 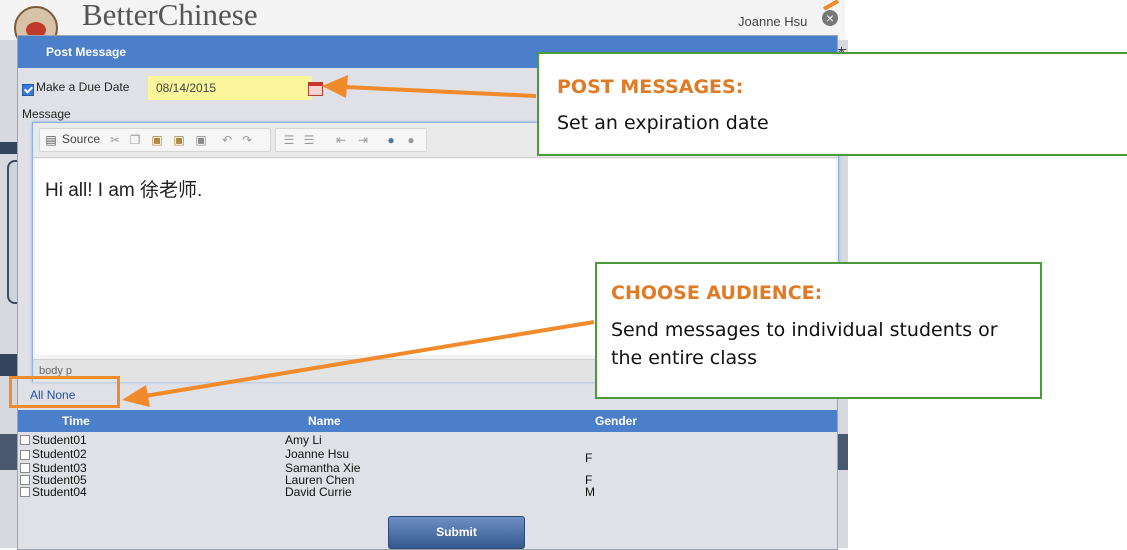 What do you see at coordinates (135, 140) in the screenshot?
I see `copy-icon: ❐` at bounding box center [135, 140].